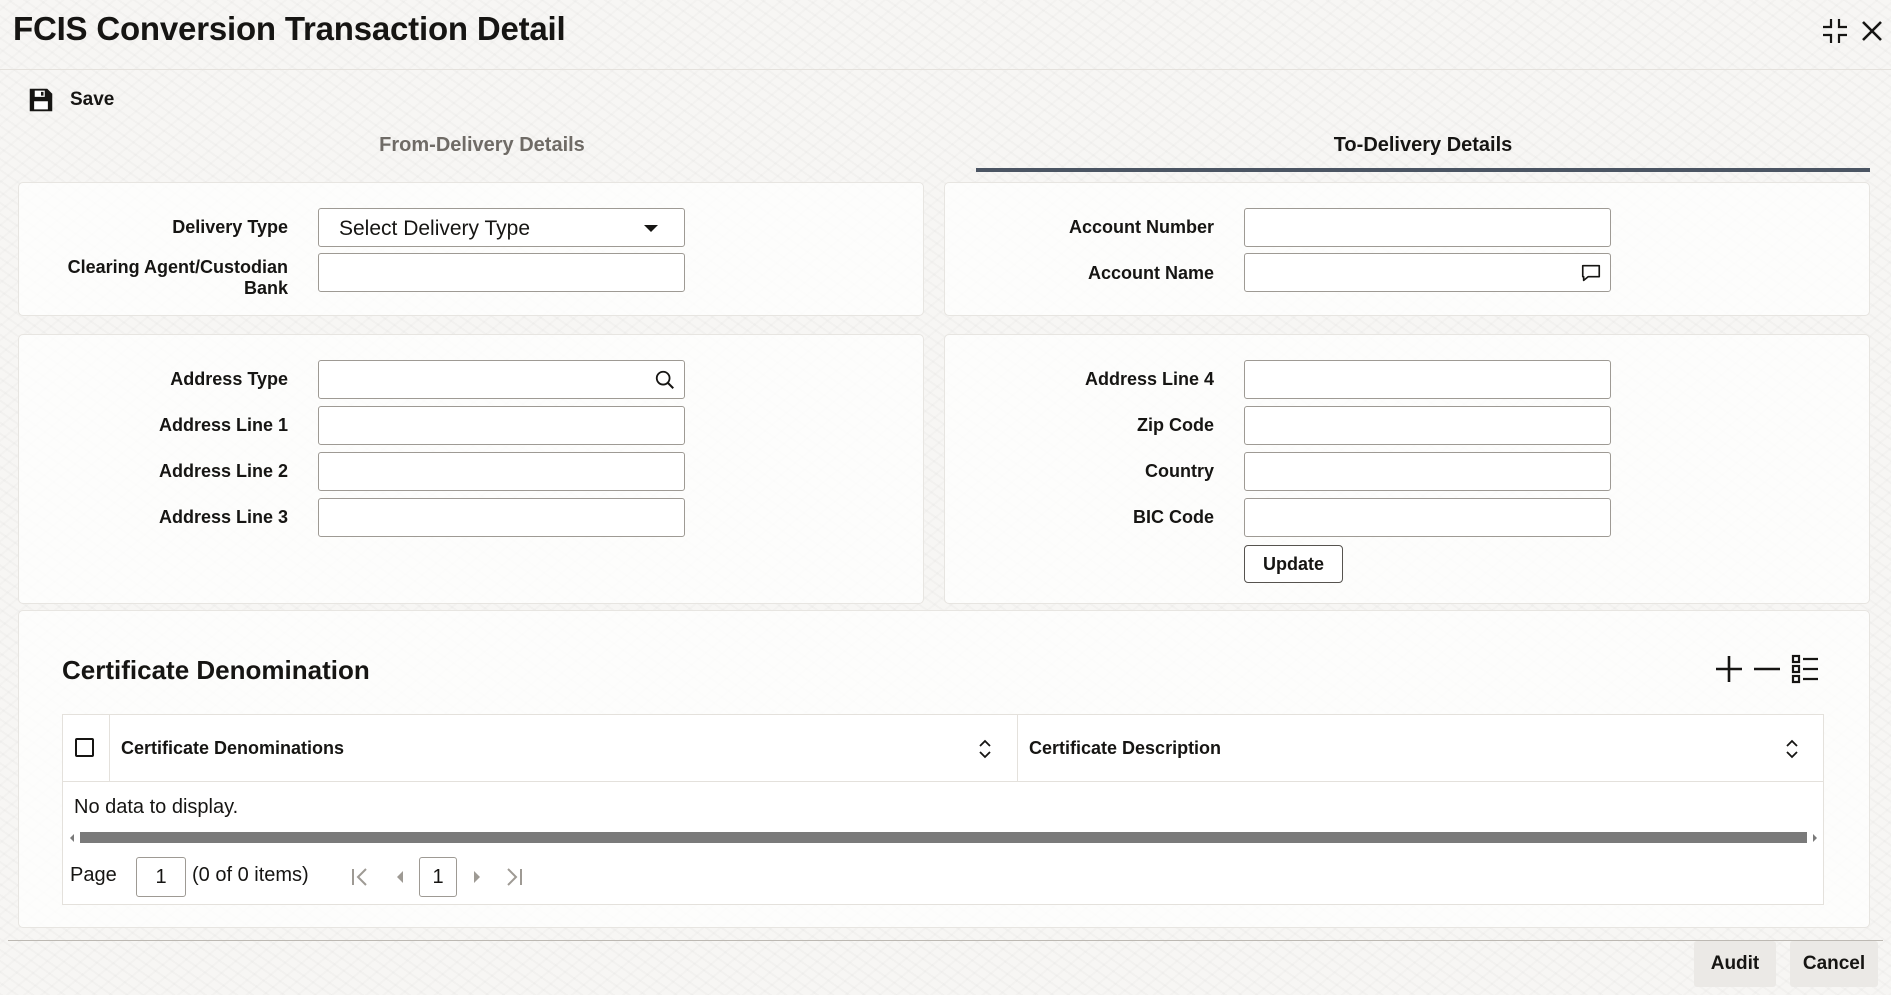 This screenshot has height=995, width=1891. I want to click on page-number-input: 1, so click(161, 877).